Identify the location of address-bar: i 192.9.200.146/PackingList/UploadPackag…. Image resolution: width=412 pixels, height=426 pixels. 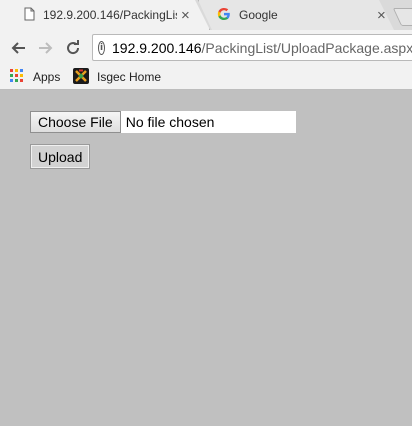
(252, 47).